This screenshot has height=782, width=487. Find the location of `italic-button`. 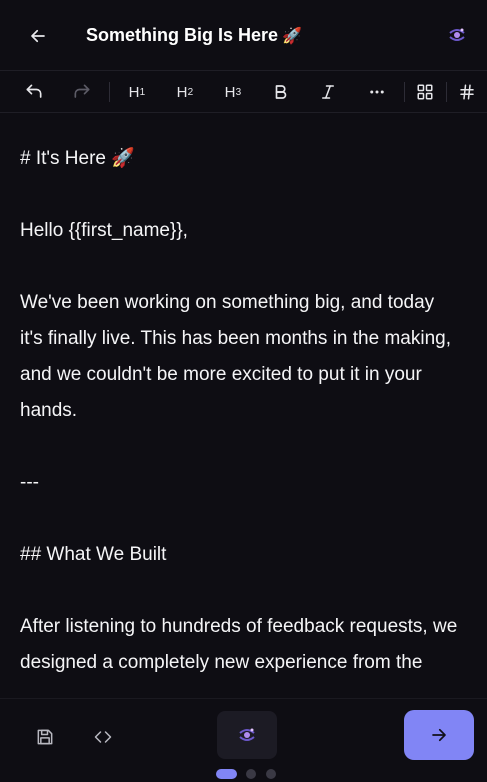

italic-button is located at coordinates (328, 92).